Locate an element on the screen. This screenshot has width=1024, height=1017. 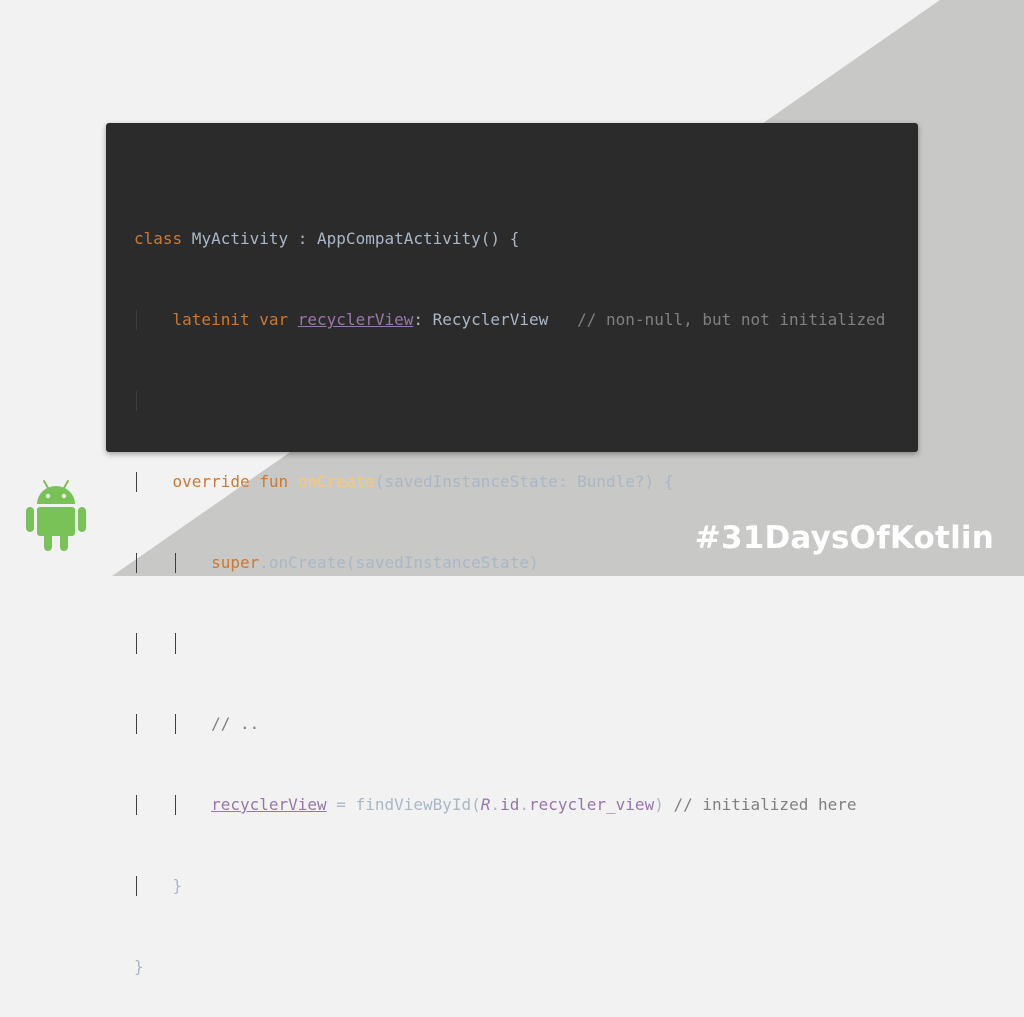
keyword: super is located at coordinates (235, 562).